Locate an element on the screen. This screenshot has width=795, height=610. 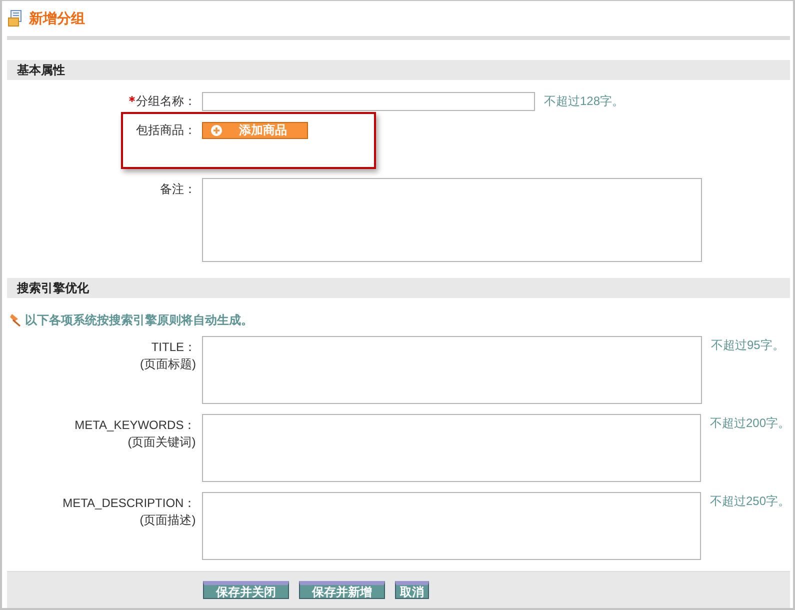
section-header: 搜索引擎优化 is located at coordinates (398, 288).